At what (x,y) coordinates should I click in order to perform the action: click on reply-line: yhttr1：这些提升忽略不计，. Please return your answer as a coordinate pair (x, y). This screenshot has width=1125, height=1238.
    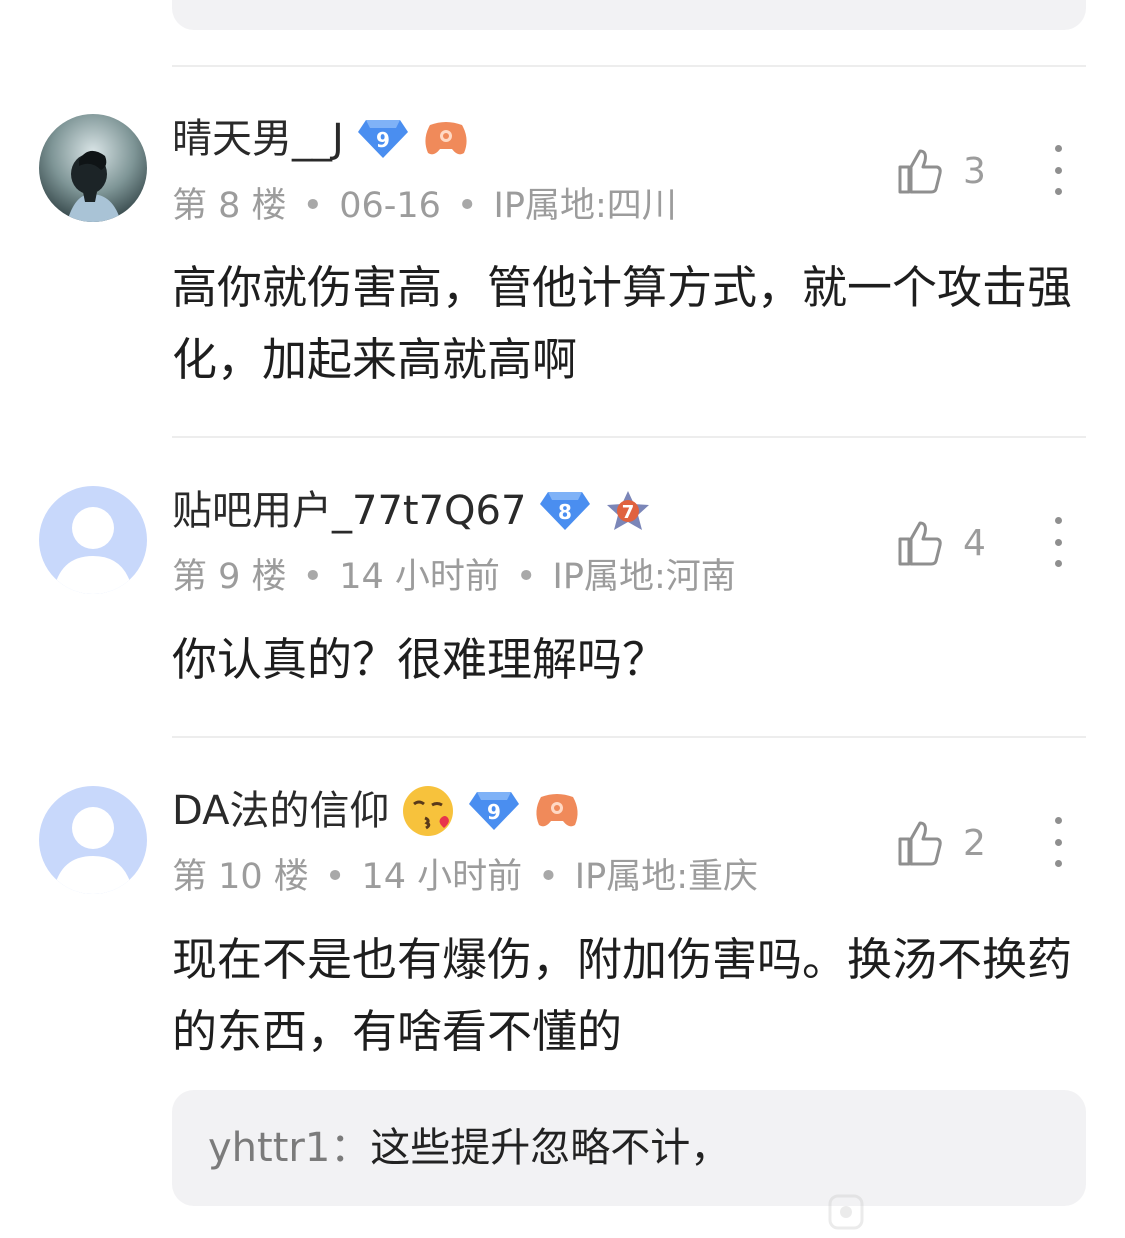
    Looking at the image, I should click on (469, 1148).